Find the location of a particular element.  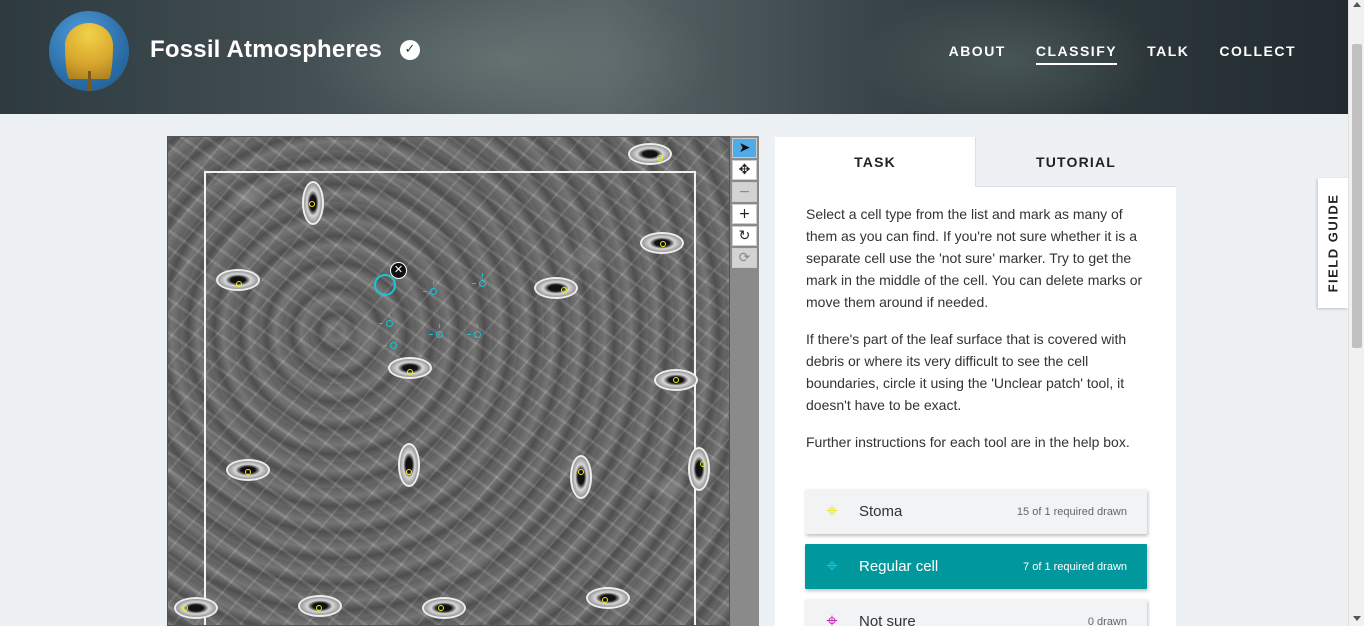

tab-tutorial: TUTORIAL is located at coordinates (1075, 162).